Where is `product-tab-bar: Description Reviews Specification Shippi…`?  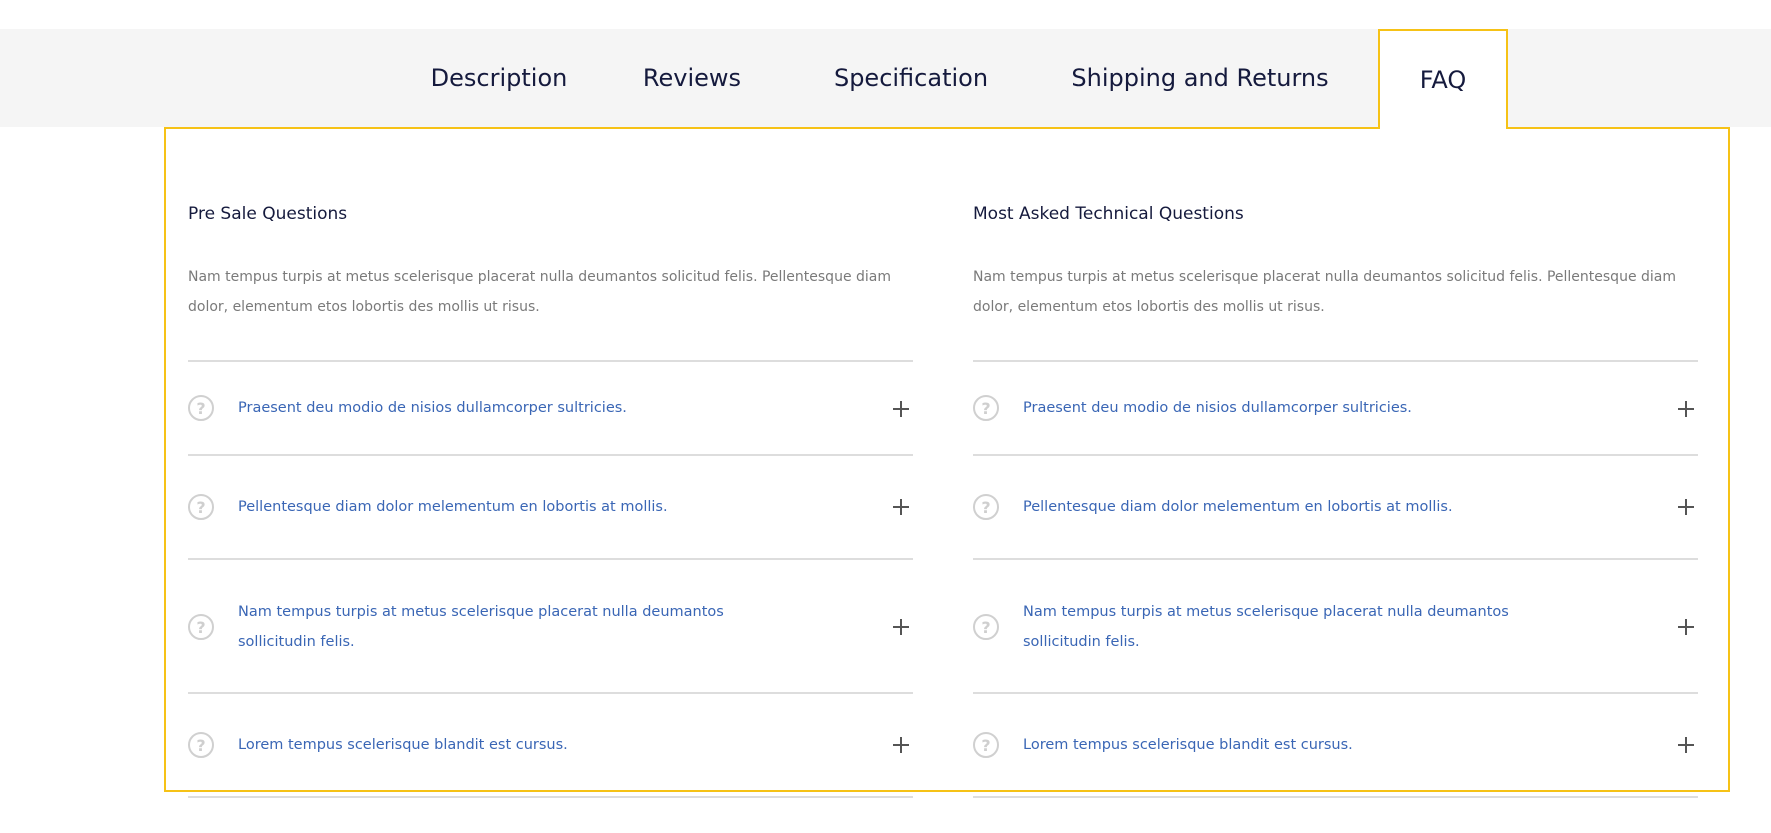 product-tab-bar: Description Reviews Specification Shippi… is located at coordinates (885, 79).